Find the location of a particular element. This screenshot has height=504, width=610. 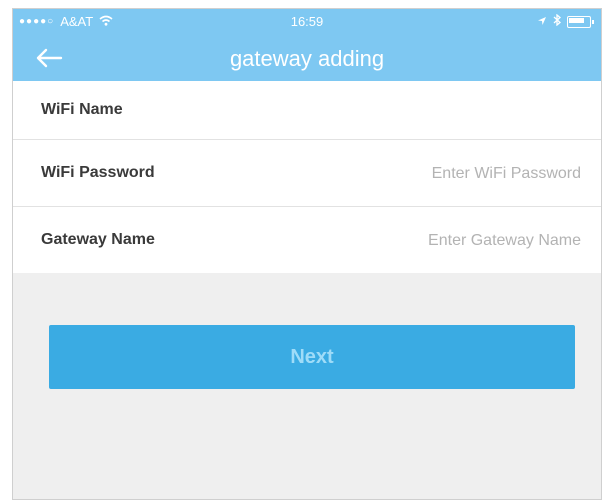

gateway-name-input is located at coordinates (436, 241).